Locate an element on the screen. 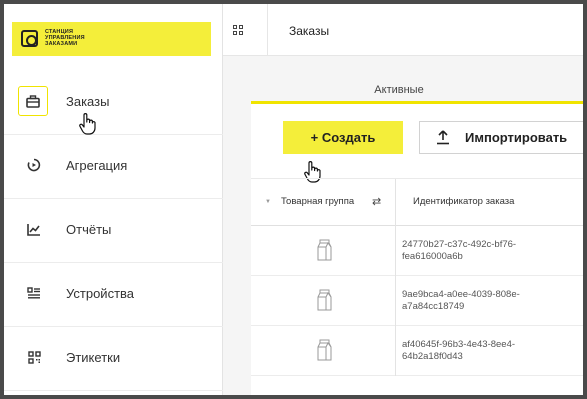 Image resolution: width=587 pixels, height=399 pixels. column-header-order-id: Идентификатор заказа is located at coordinates (463, 202).